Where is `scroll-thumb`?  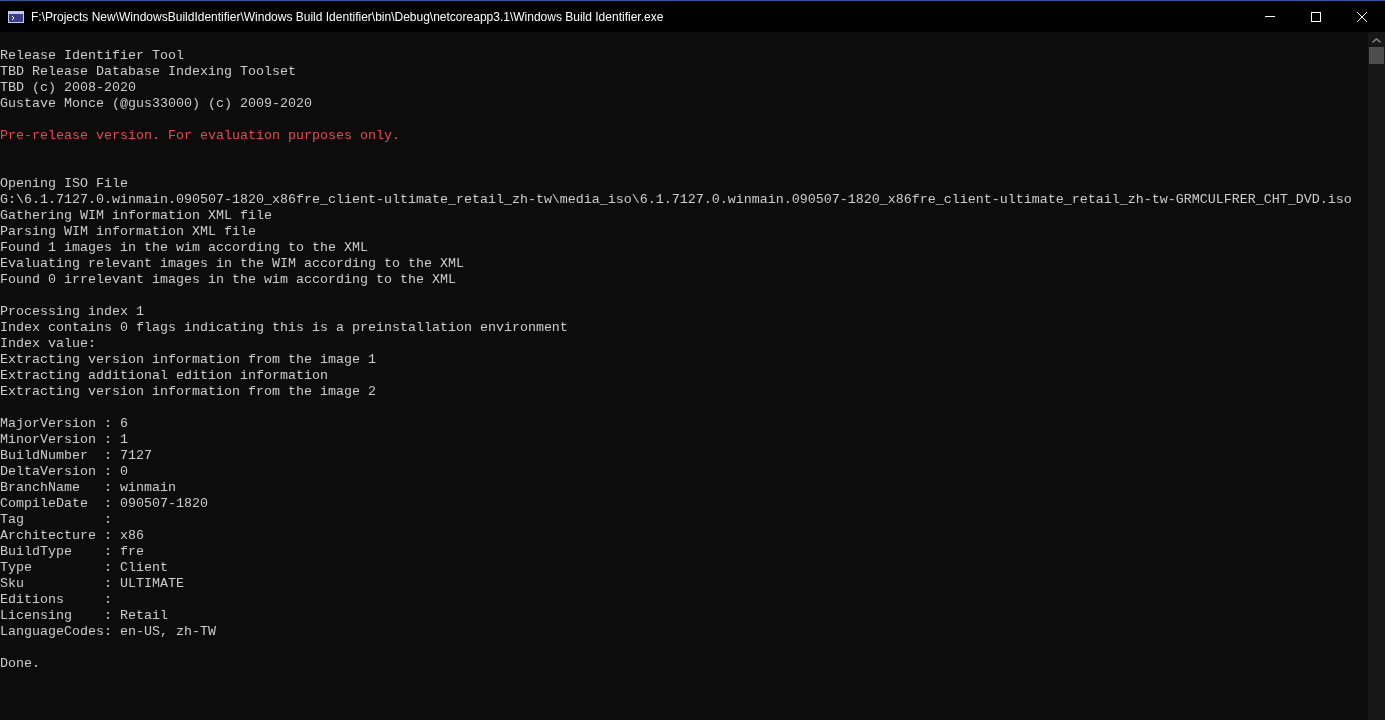 scroll-thumb is located at coordinates (1376, 55).